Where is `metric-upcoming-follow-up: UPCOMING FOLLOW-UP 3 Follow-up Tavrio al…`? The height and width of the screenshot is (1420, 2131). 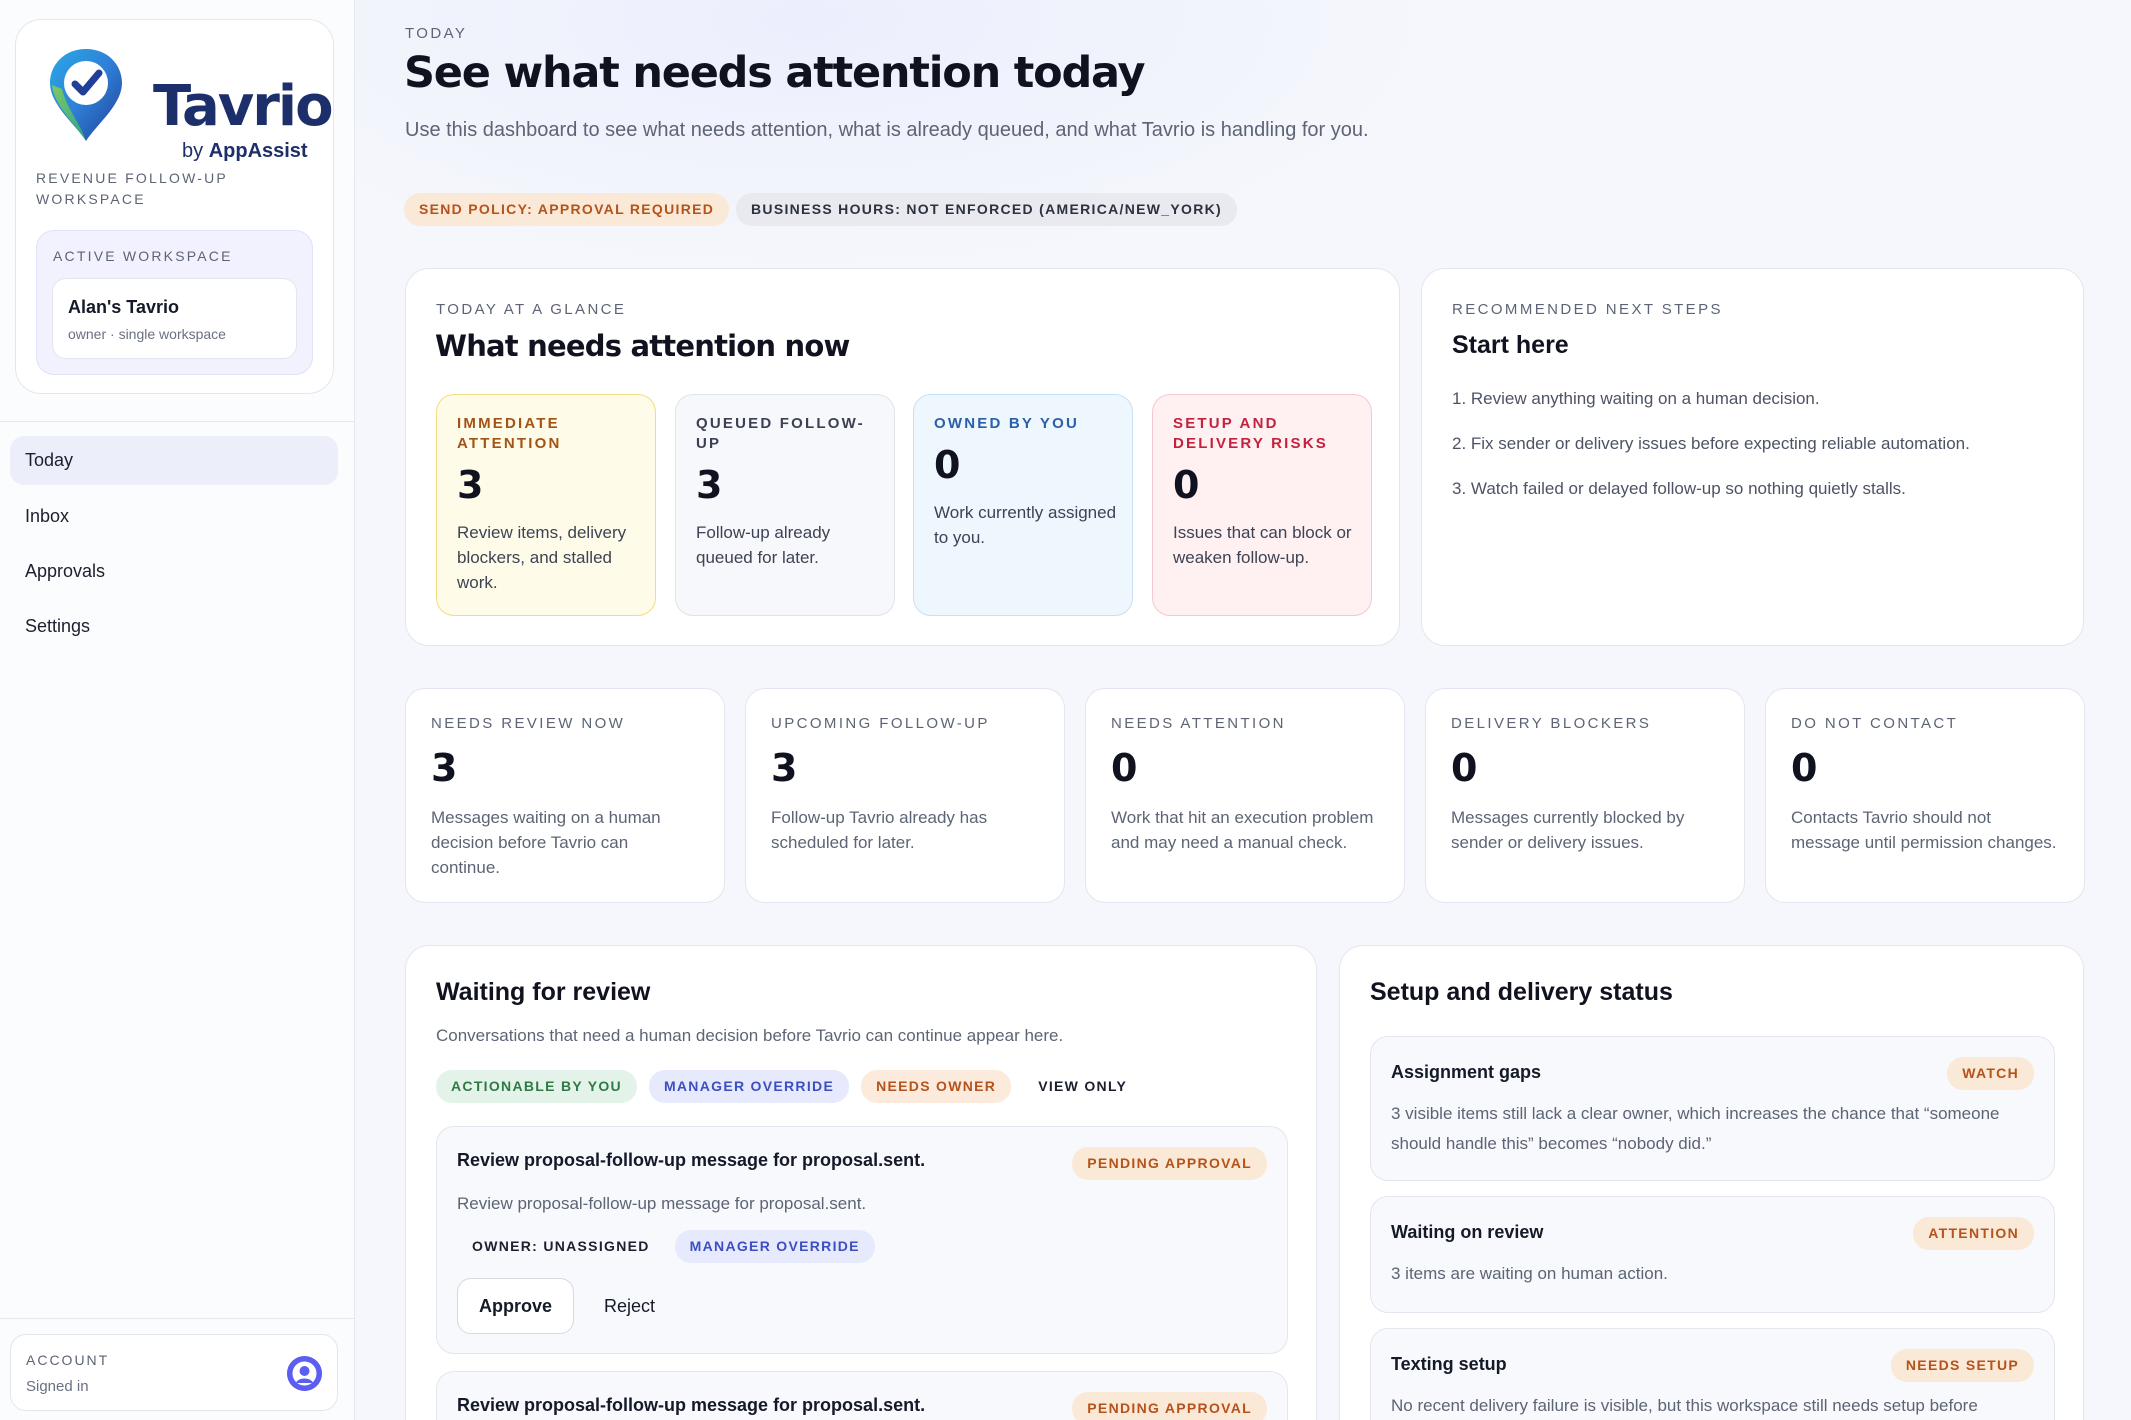
metric-upcoming-follow-up: UPCOMING FOLLOW-UP 3 Follow-up Tavrio al… is located at coordinates (905, 795).